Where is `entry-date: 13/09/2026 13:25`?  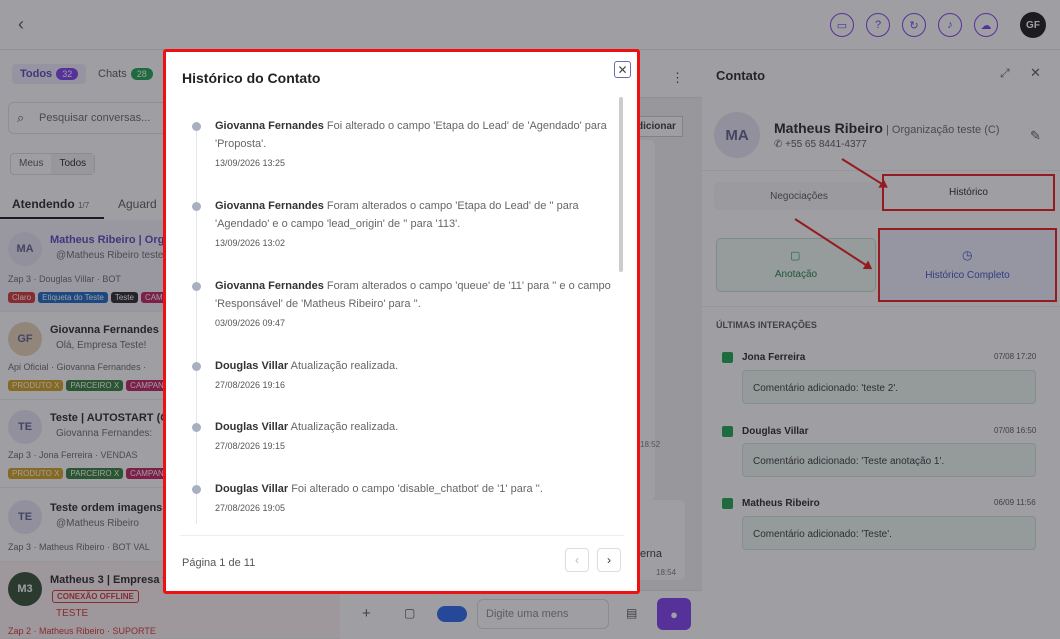 entry-date: 13/09/2026 13:25 is located at coordinates (250, 163).